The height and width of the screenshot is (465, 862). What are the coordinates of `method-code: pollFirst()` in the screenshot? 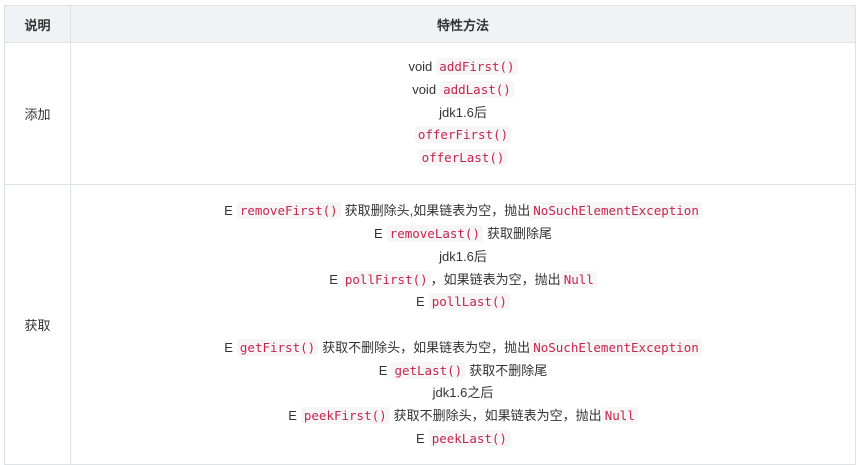 It's located at (386, 279).